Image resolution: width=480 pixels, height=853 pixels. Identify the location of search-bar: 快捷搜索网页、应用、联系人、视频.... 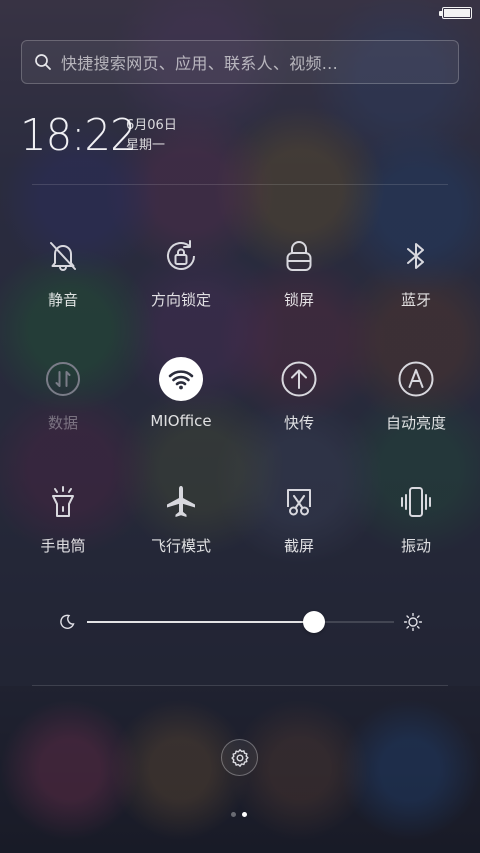
(240, 62).